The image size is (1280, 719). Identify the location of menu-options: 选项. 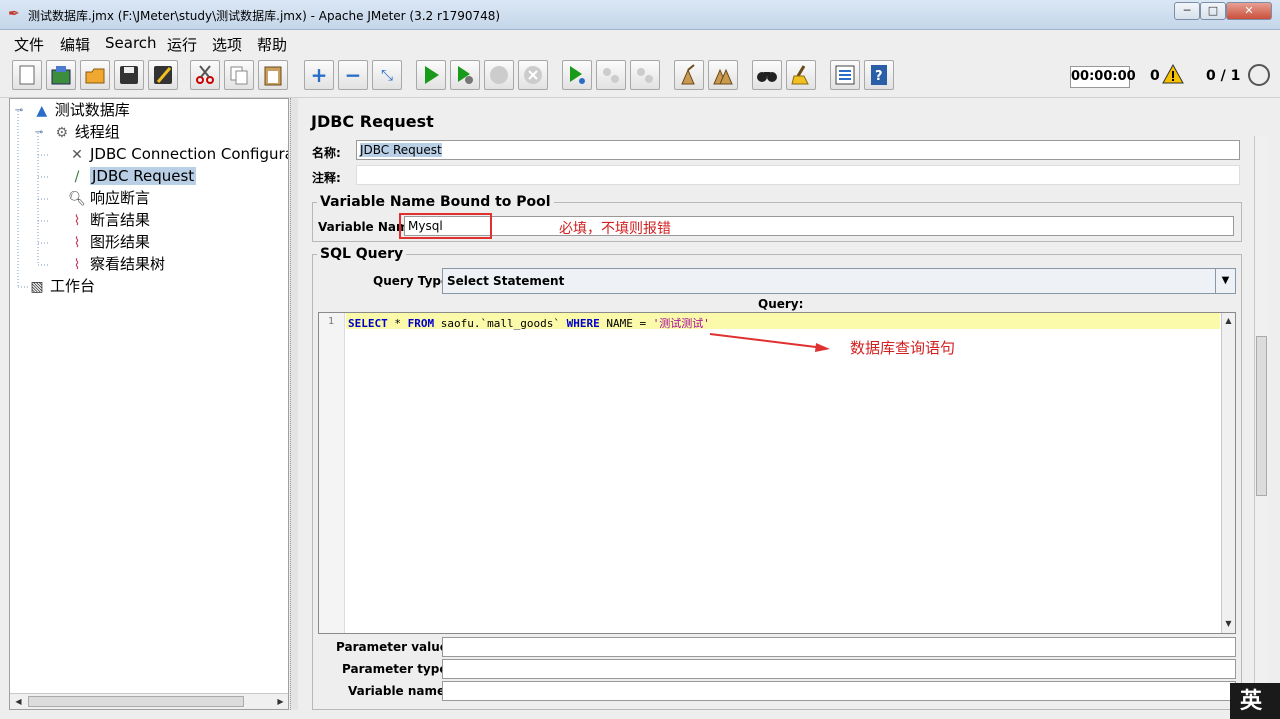
(227, 44).